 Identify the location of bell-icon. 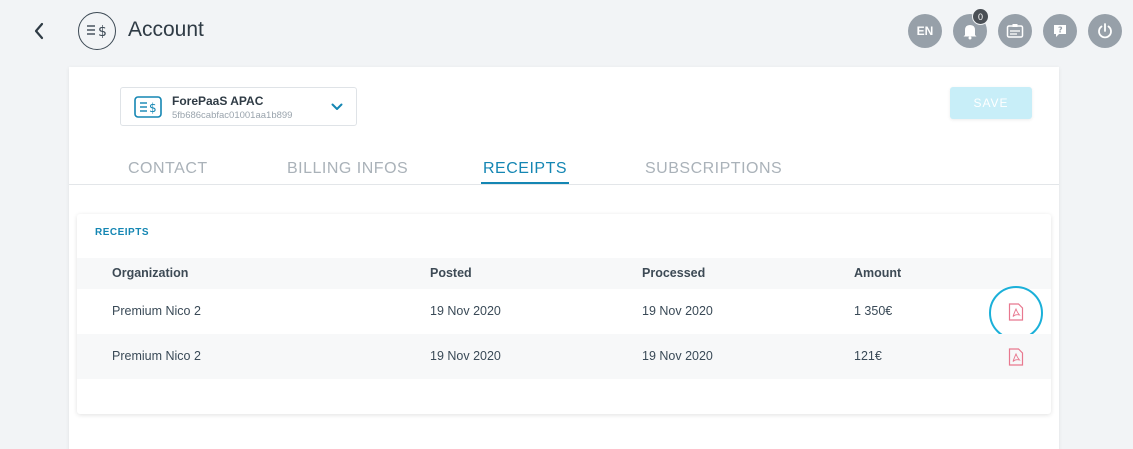
(970, 32).